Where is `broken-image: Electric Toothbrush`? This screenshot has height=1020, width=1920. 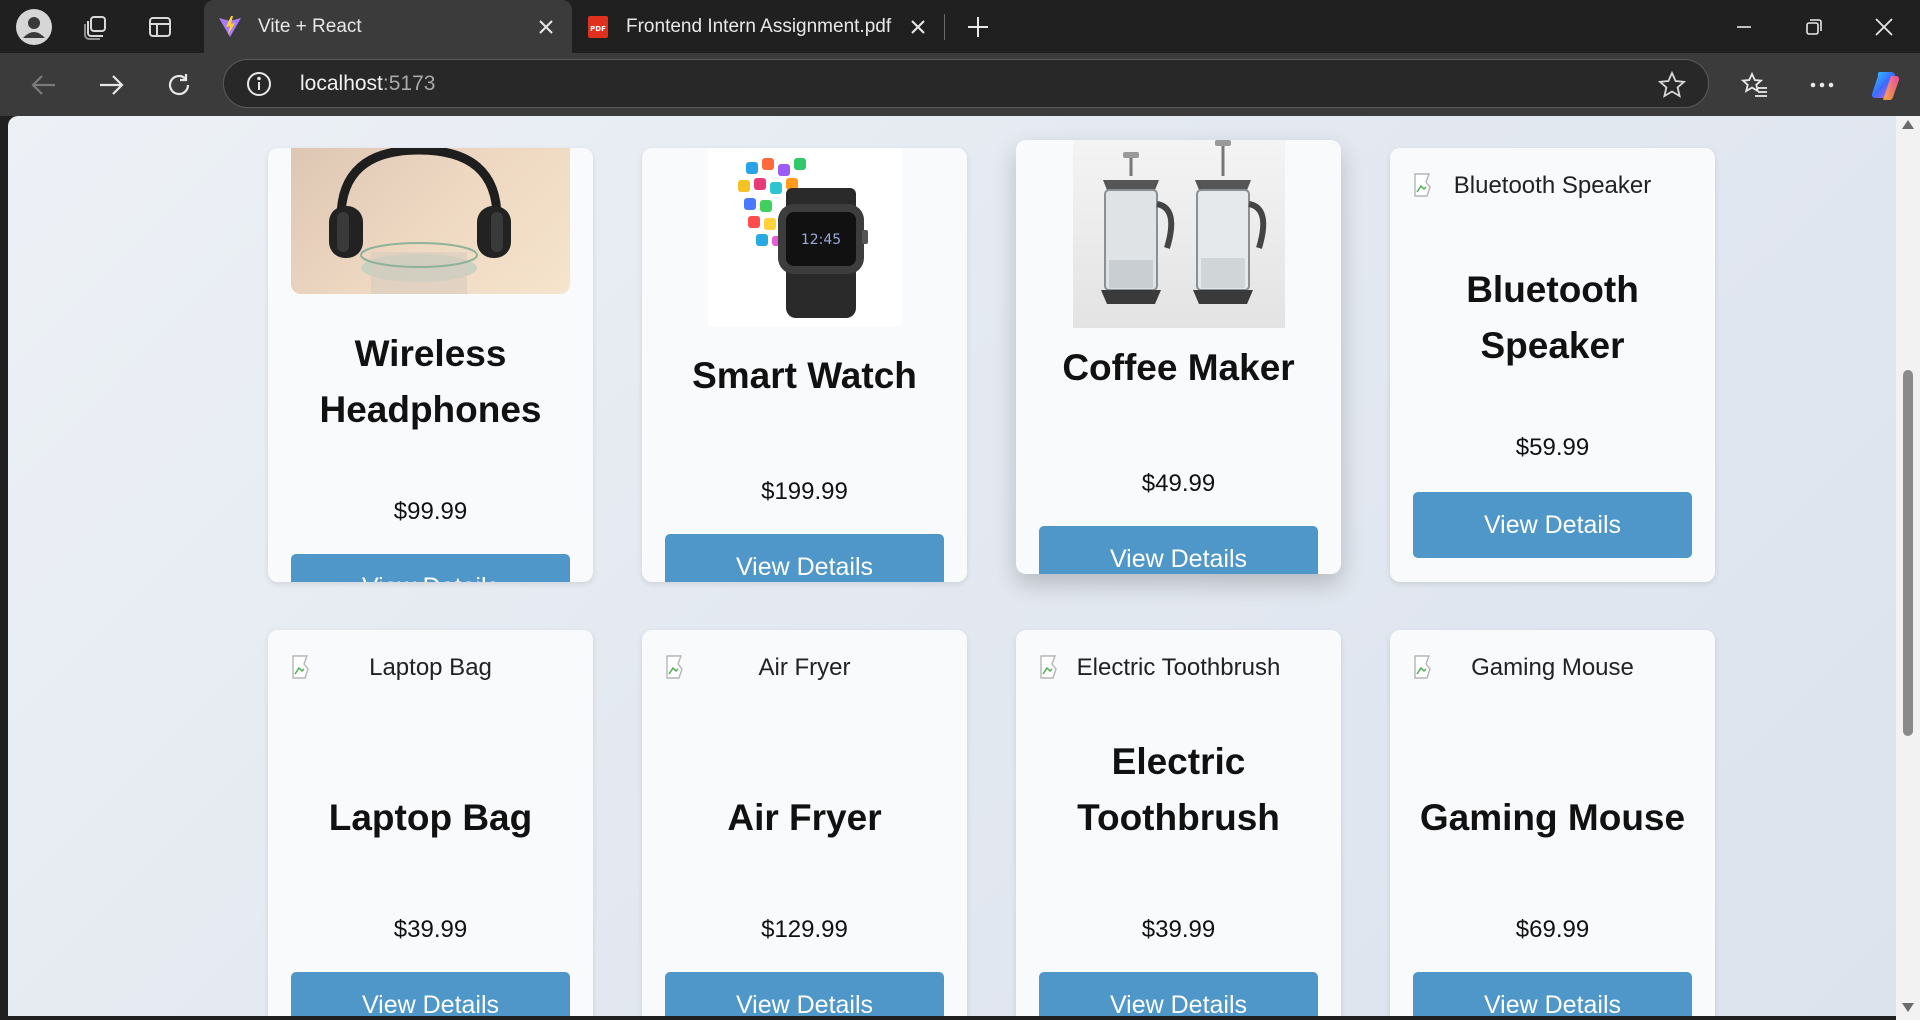
broken-image: Electric Toothbrush is located at coordinates (1178, 669).